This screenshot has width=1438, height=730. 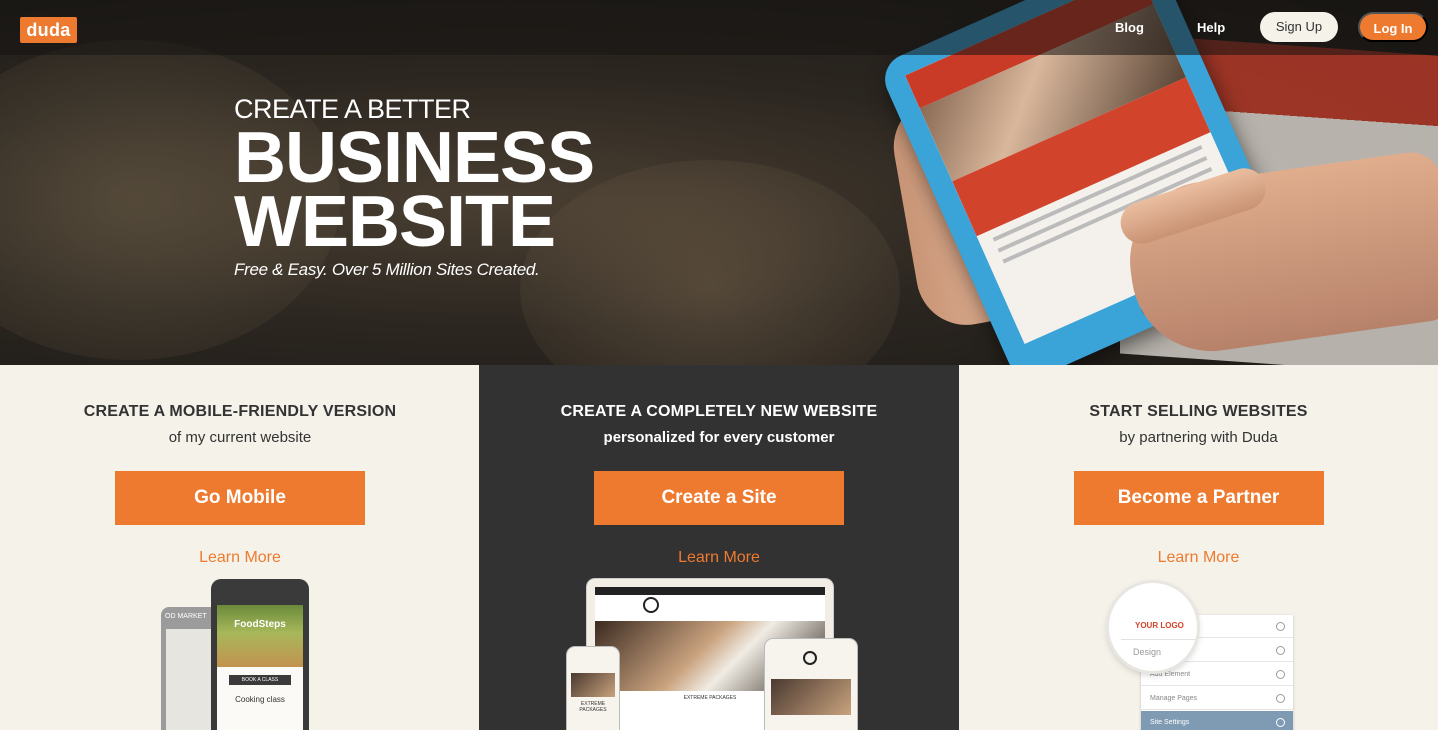 What do you see at coordinates (240, 411) in the screenshot?
I see `column-title: CREATE A MOBILE-FRIENDLY VERSION` at bounding box center [240, 411].